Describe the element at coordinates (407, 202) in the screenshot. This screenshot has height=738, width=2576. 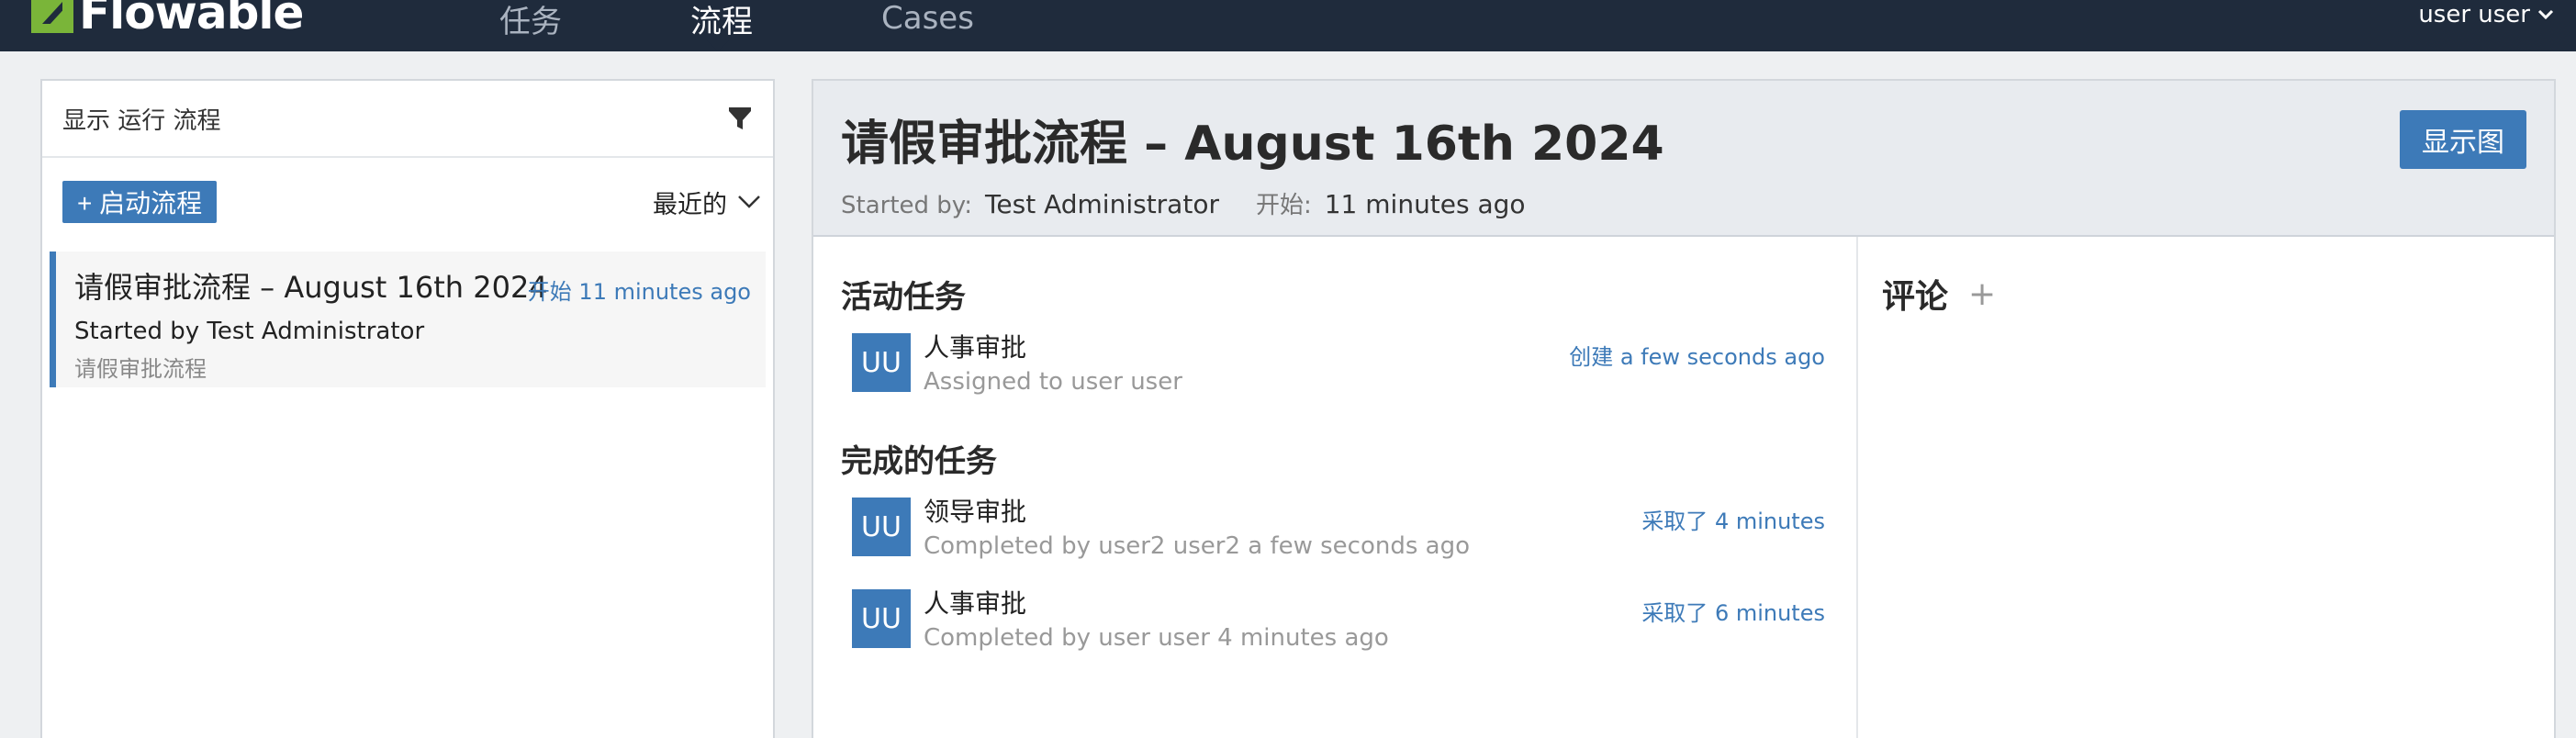
I see `process-list-toolbar: + 启动流程 最近的` at that location.